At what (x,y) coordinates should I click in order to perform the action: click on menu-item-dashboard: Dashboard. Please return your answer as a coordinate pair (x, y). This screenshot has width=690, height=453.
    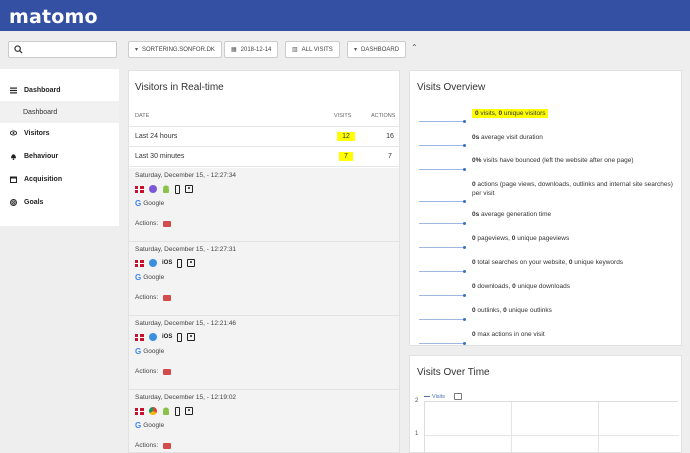
    Looking at the image, I should click on (59, 90).